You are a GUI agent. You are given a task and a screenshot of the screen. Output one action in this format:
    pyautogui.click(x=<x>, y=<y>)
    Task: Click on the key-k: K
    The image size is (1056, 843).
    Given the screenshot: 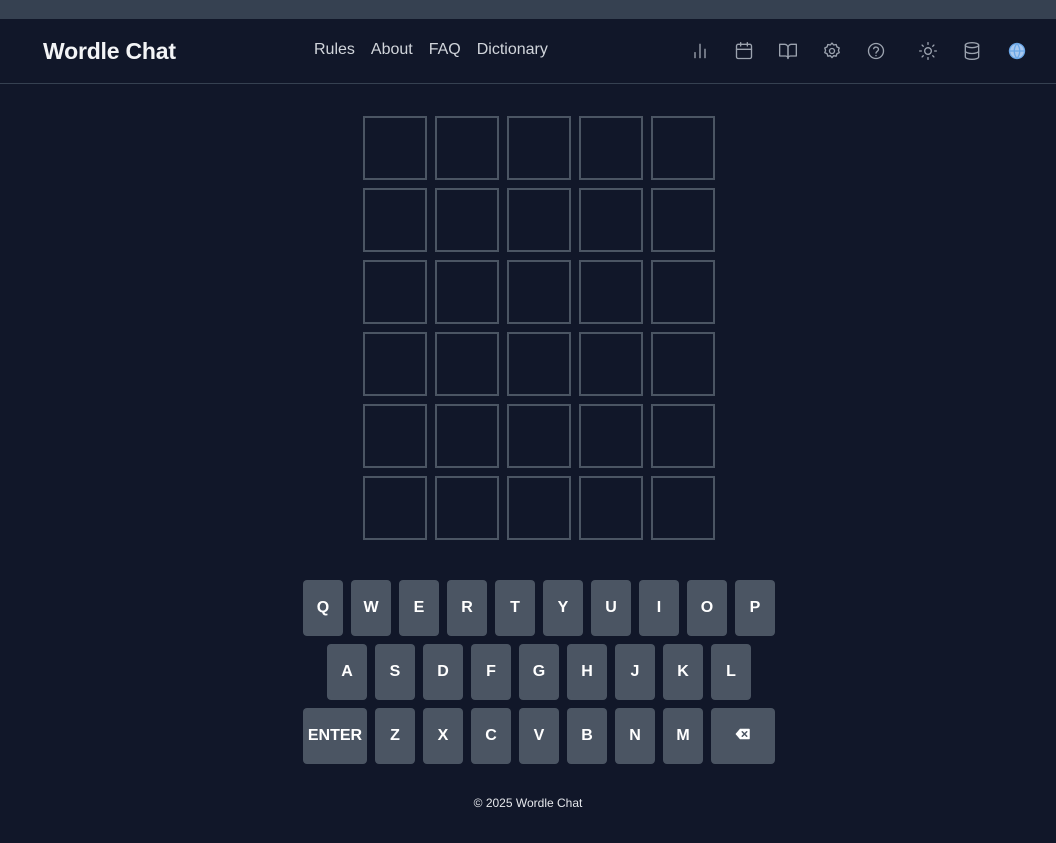 What is the action you would take?
    pyautogui.click(x=683, y=672)
    